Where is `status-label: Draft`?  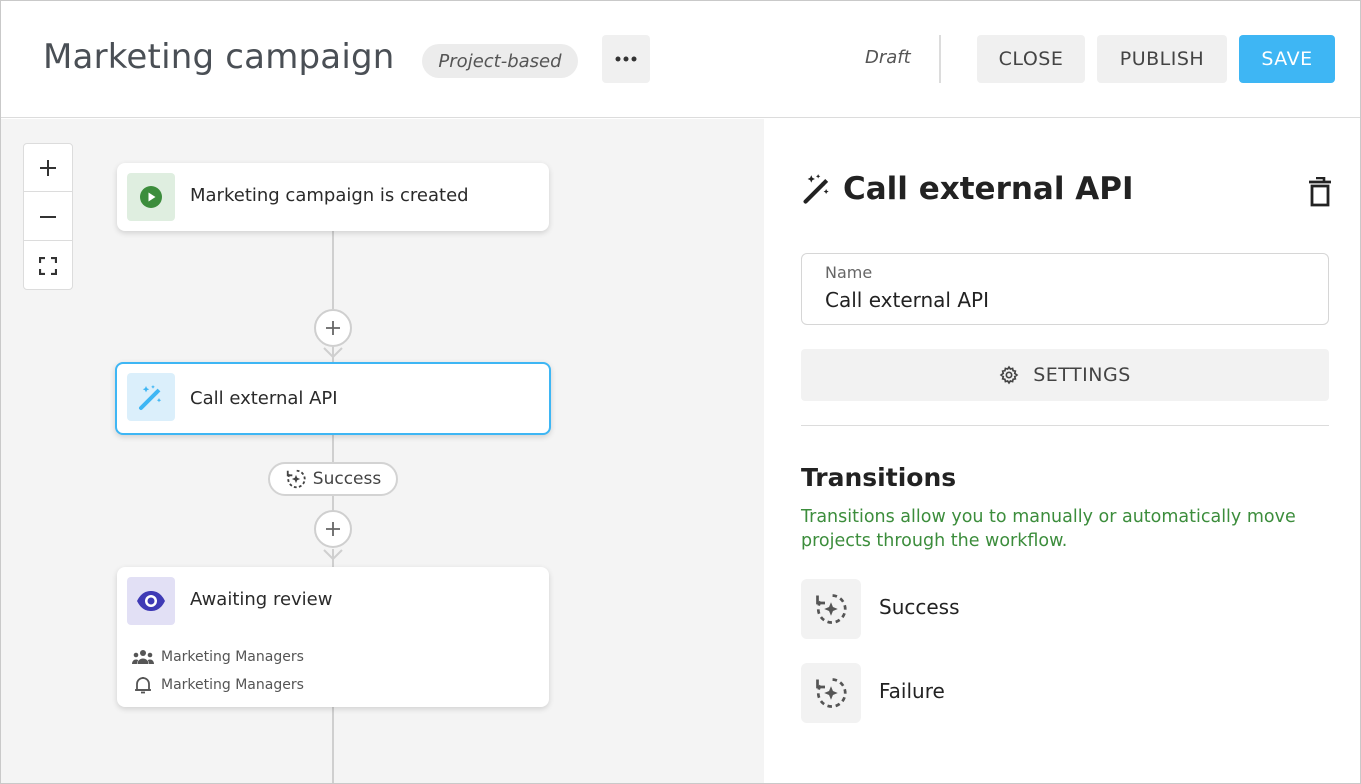
status-label: Draft is located at coordinates (888, 57).